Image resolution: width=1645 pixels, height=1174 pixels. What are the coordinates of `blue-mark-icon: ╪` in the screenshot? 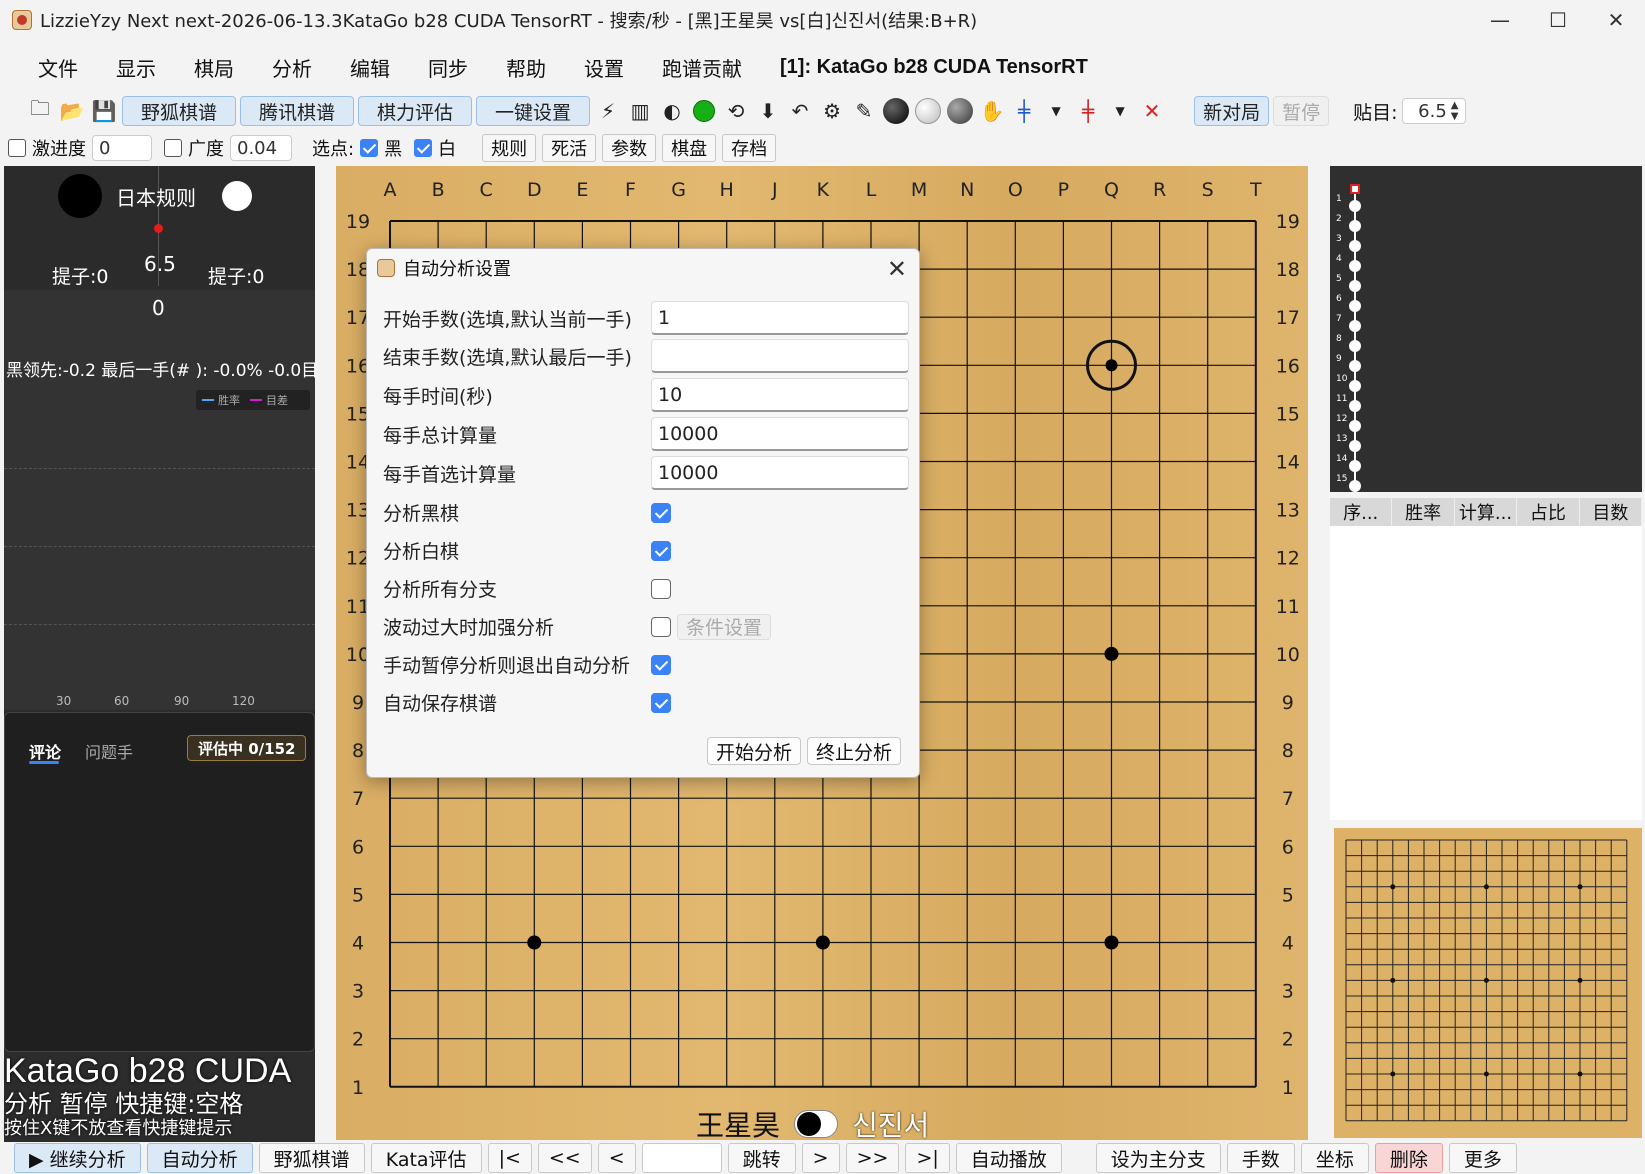 It's located at (1024, 111).